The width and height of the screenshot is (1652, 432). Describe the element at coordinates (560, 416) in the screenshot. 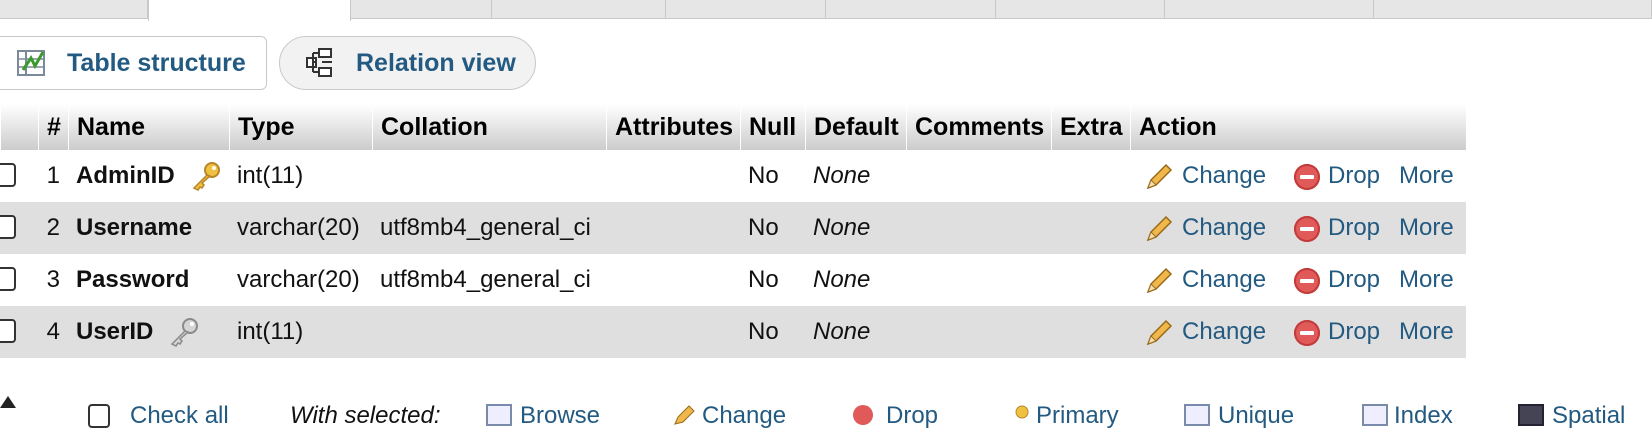

I see `browse-link: Browse` at that location.